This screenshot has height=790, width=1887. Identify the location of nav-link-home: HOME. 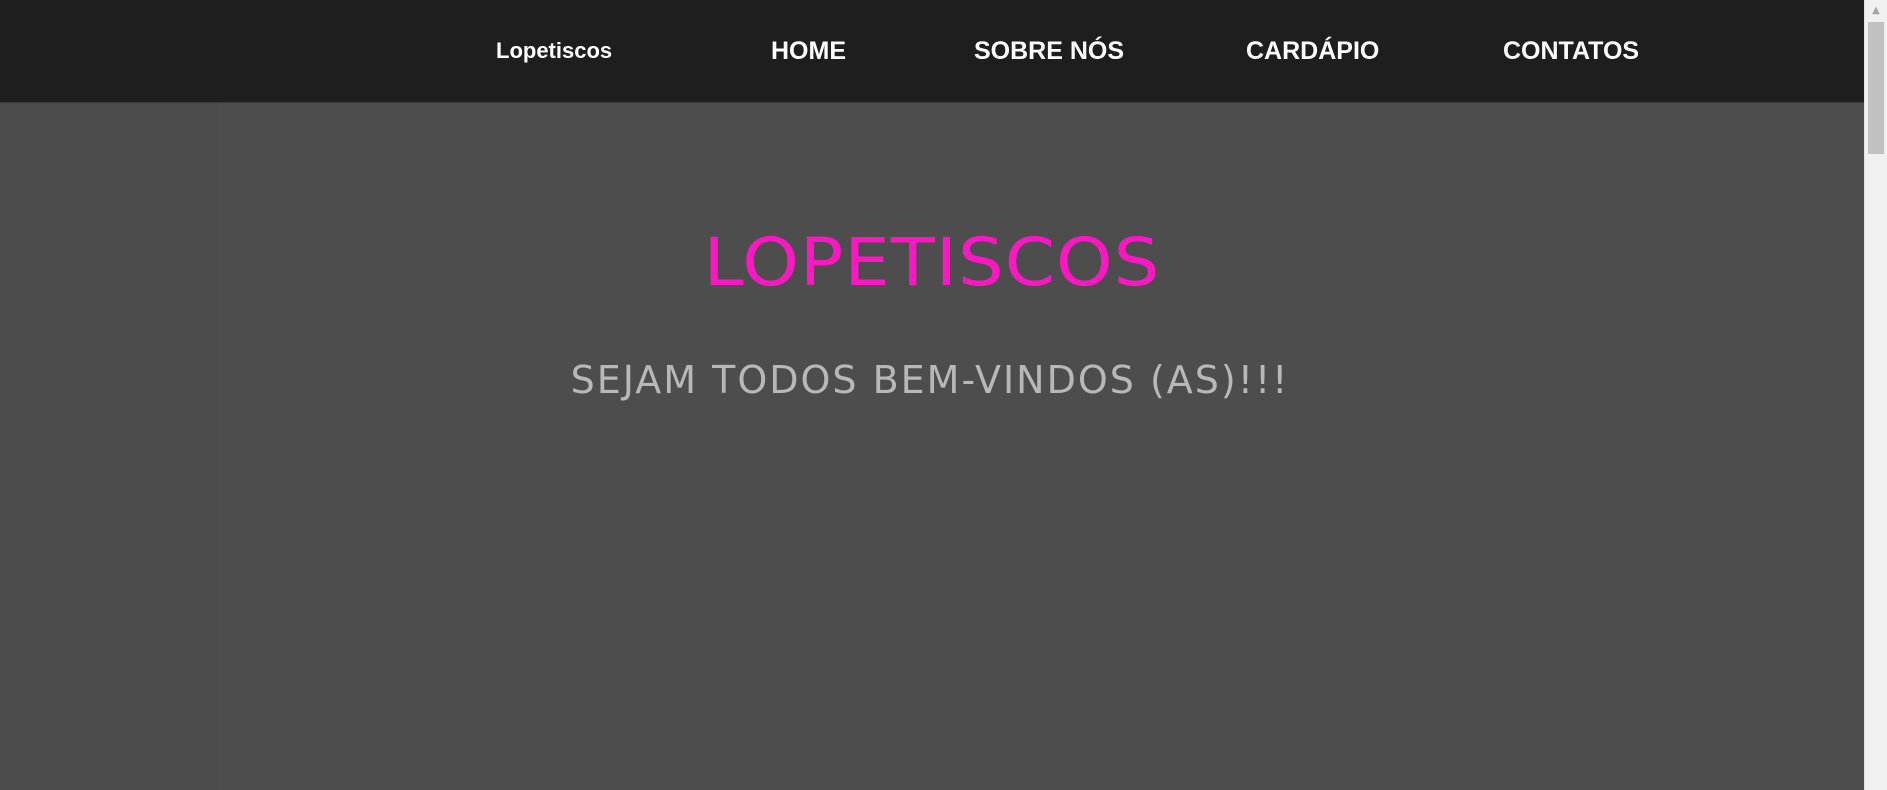
(808, 51).